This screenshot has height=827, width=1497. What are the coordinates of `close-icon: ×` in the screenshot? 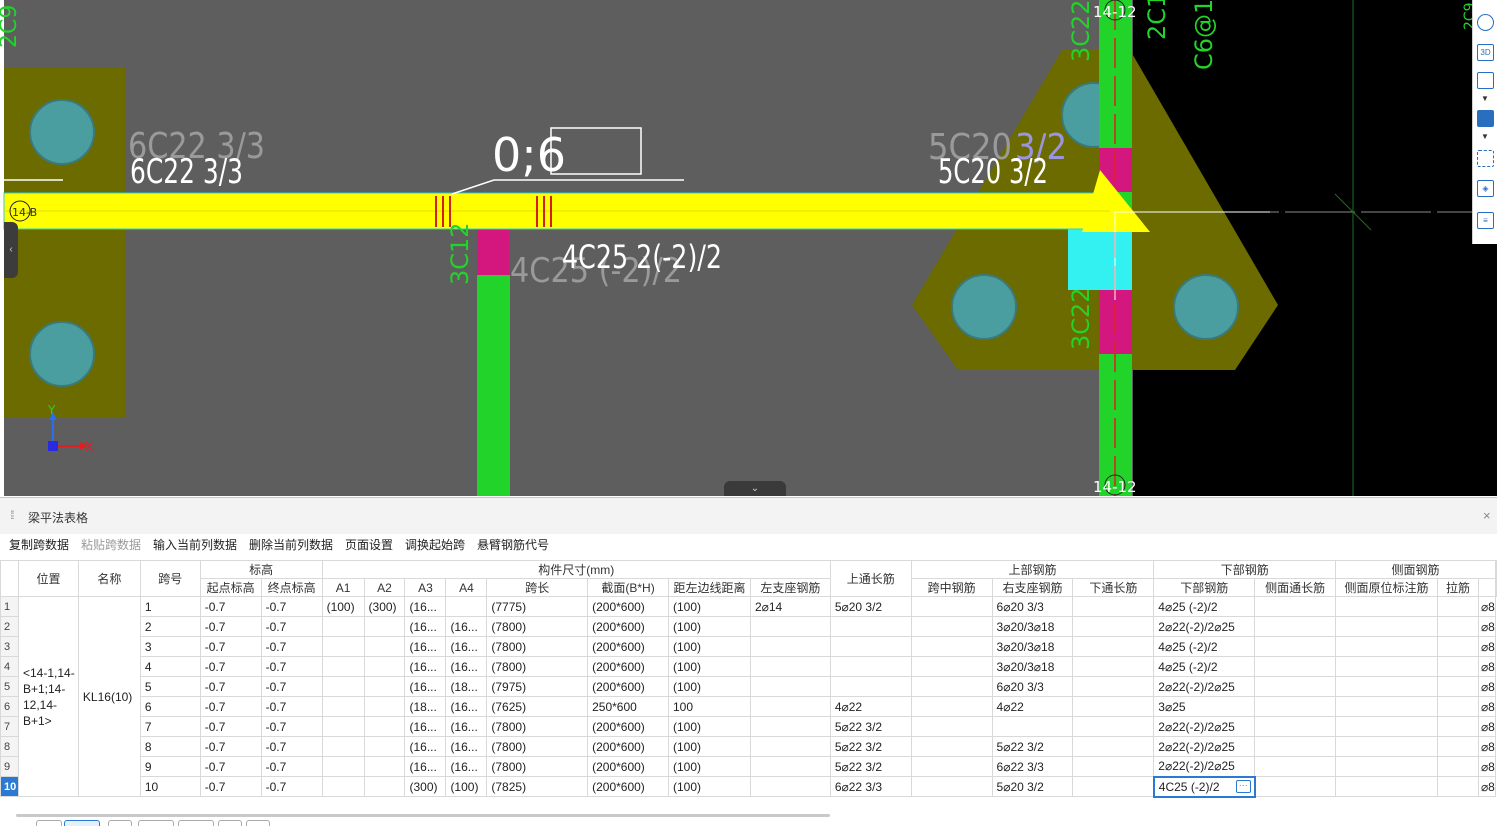 It's located at (1487, 515).